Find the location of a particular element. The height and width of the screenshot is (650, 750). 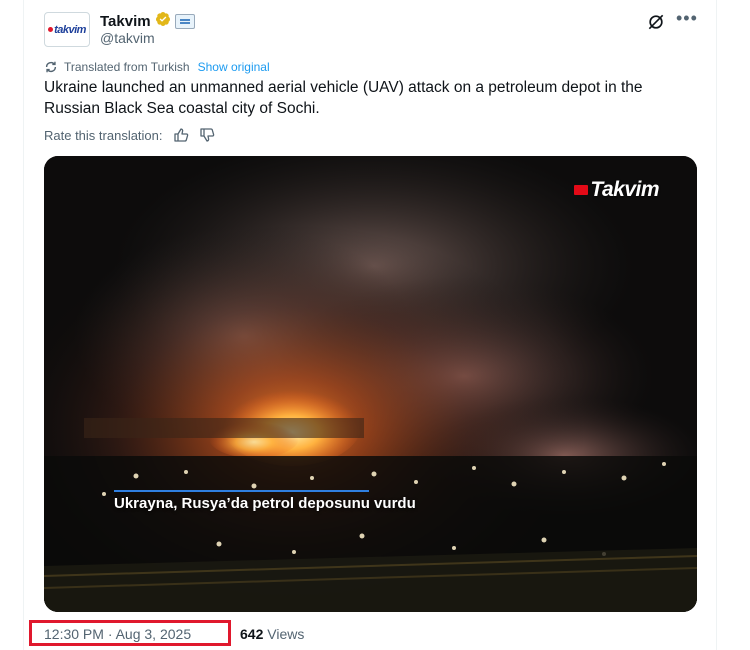

affiliate-badge-icon is located at coordinates (184, 21).